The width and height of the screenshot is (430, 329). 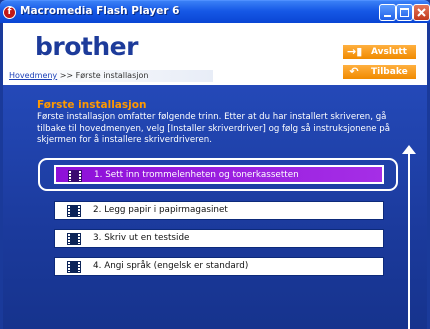 I want to click on window-title: Macromedia Flash Player 6, so click(x=100, y=11).